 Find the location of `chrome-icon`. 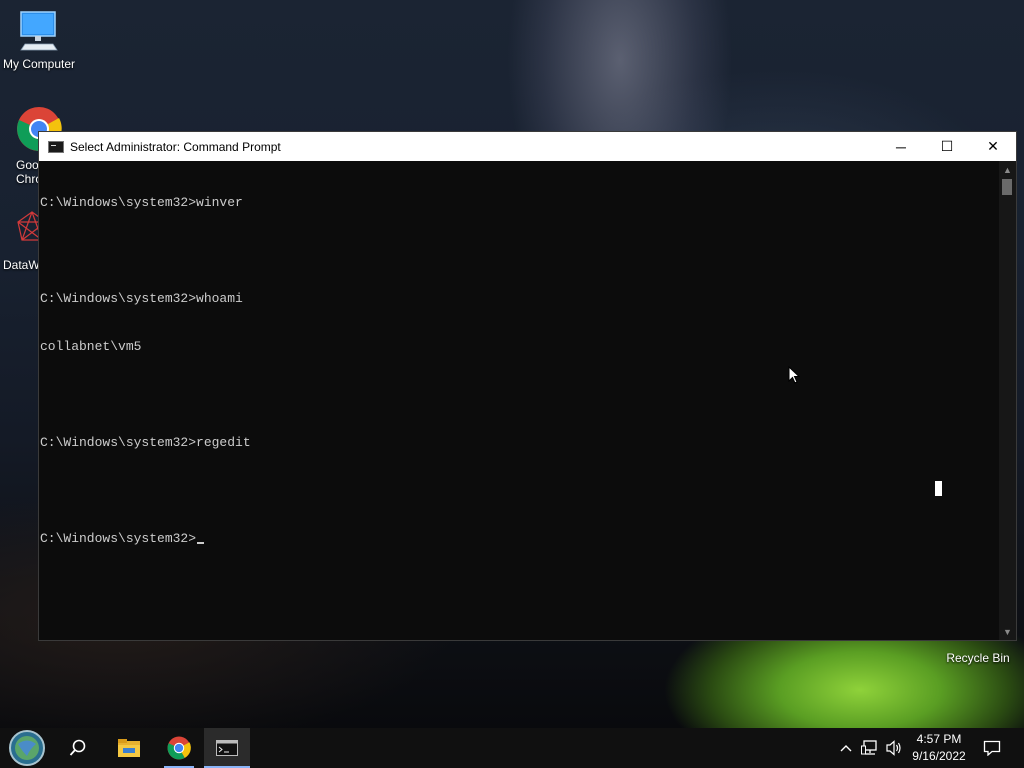

chrome-icon is located at coordinates (179, 748).